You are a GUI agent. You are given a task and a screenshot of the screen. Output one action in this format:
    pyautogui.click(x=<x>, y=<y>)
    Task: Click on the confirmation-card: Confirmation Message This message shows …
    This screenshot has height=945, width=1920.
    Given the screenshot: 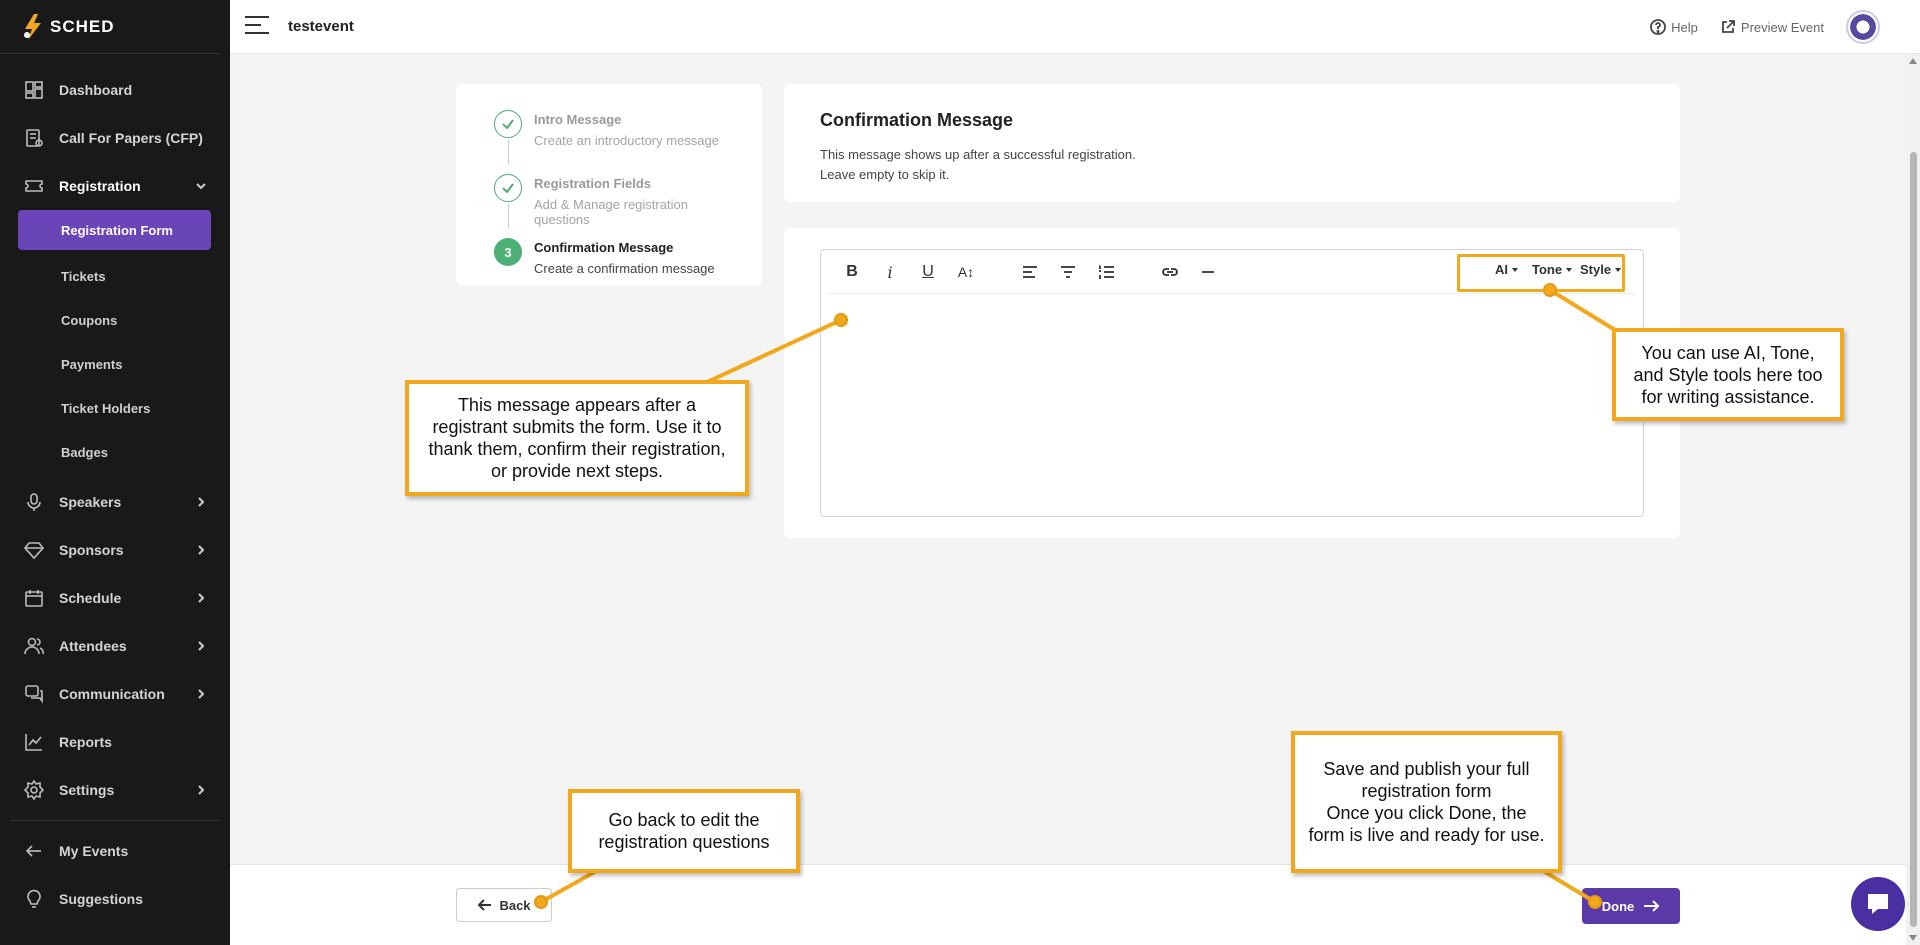 What is the action you would take?
    pyautogui.click(x=1232, y=143)
    